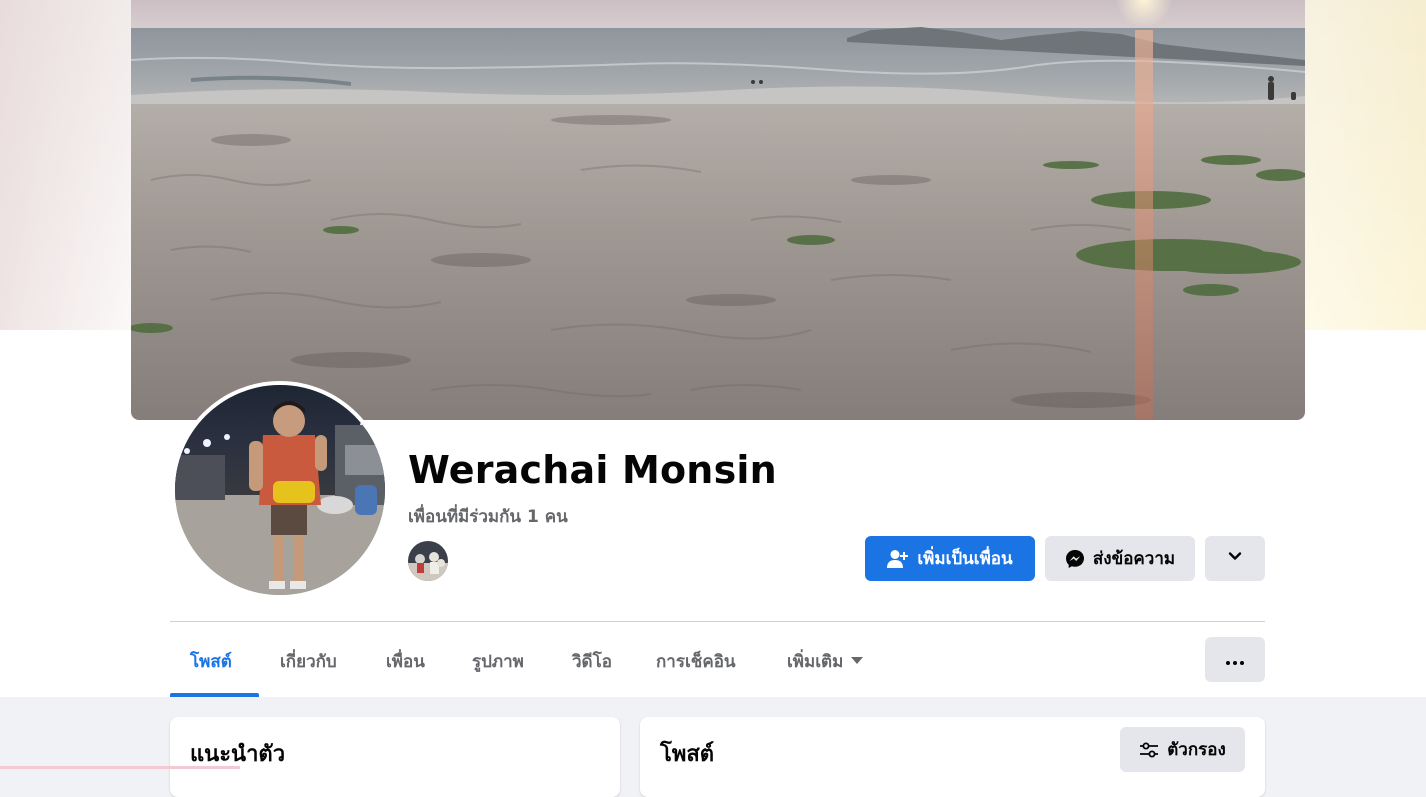  I want to click on filter-label: ตัวกรอง, so click(1196, 750).